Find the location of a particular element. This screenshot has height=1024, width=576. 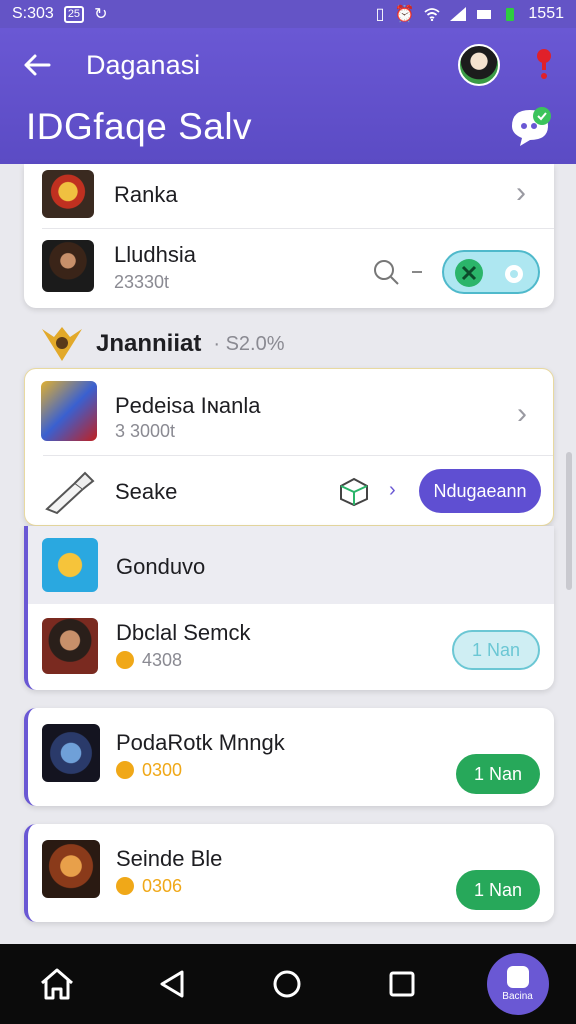

item-name: Gonduvo is located at coordinates (161, 566).